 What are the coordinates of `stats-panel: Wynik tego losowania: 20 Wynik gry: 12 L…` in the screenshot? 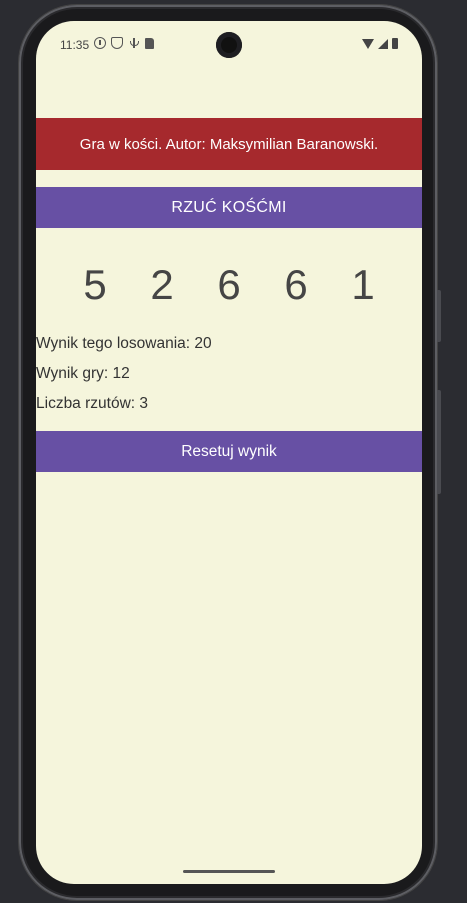 It's located at (229, 379).